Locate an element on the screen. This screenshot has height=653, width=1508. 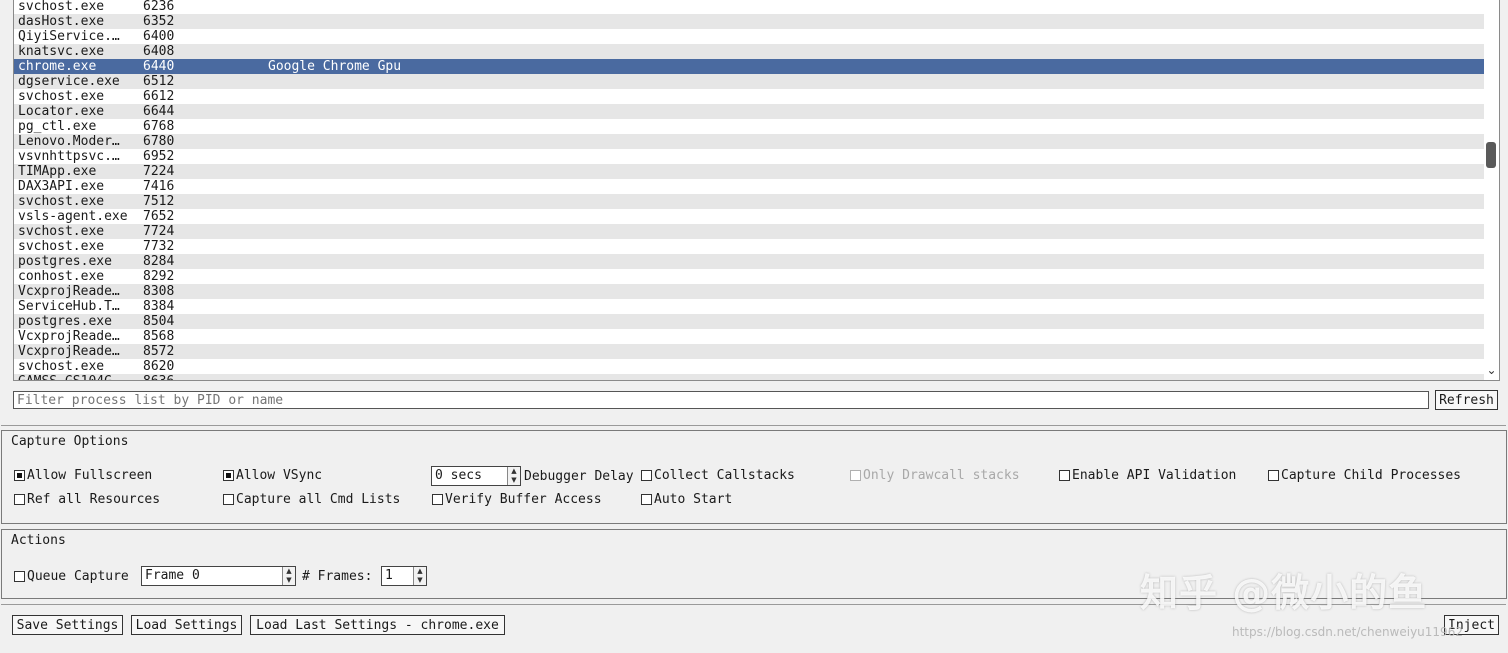
process-row: Locator.exe 6644 is located at coordinates (749, 111).